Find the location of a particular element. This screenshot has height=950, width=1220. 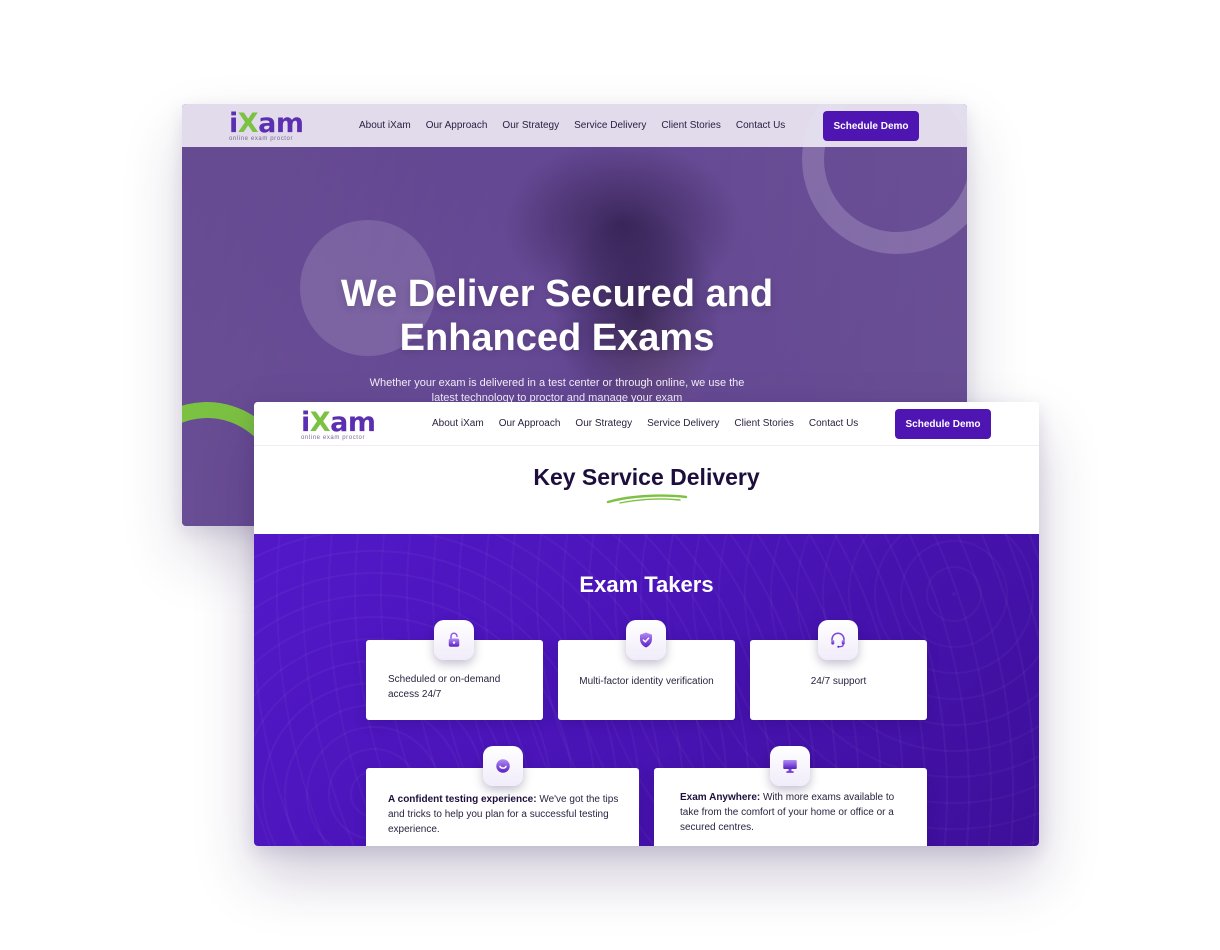

shield-check-icon is located at coordinates (646, 640).